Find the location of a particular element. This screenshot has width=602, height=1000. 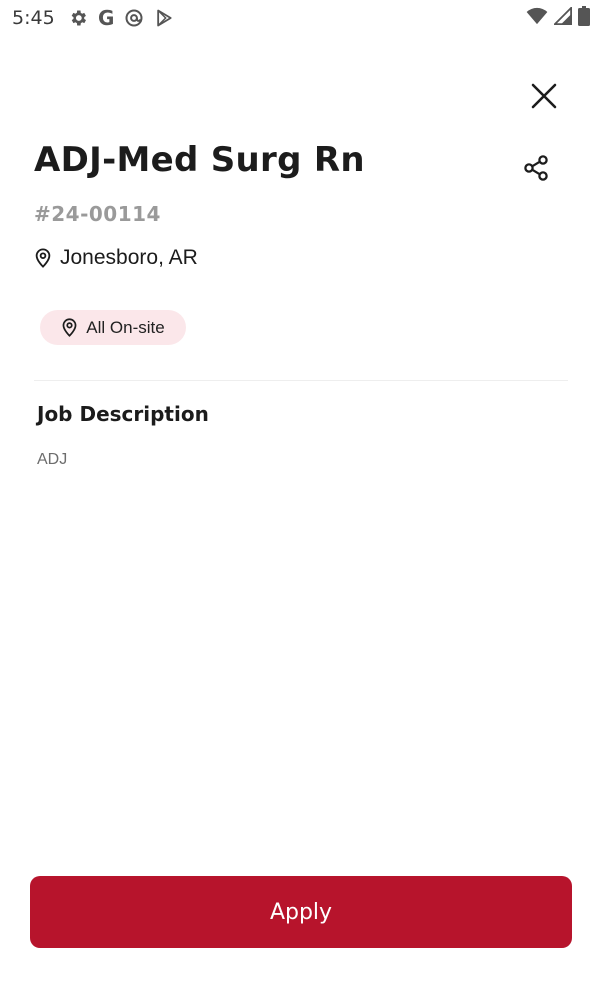

share-icon is located at coordinates (536, 168).